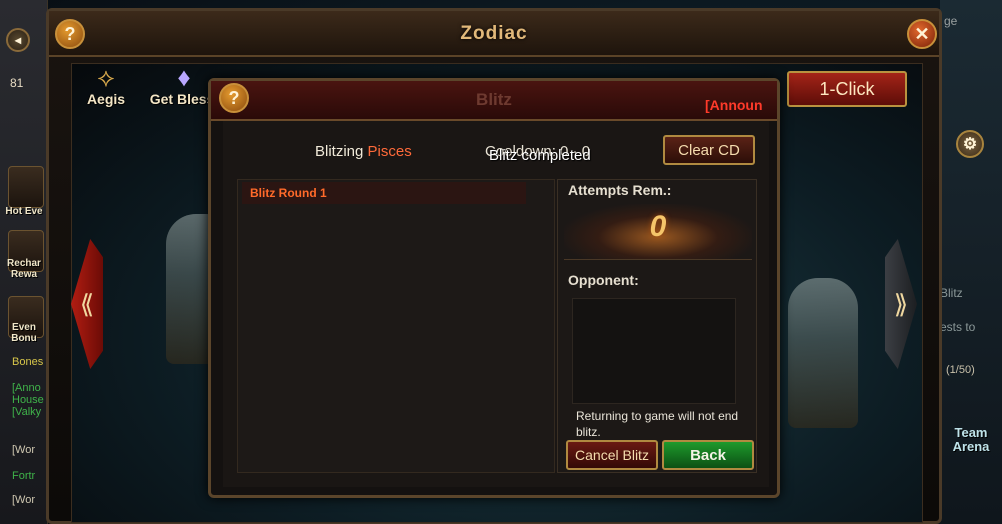 The width and height of the screenshot is (1002, 524). Describe the element at coordinates (28, 362) in the screenshot. I see `chat-line: Bones` at that location.